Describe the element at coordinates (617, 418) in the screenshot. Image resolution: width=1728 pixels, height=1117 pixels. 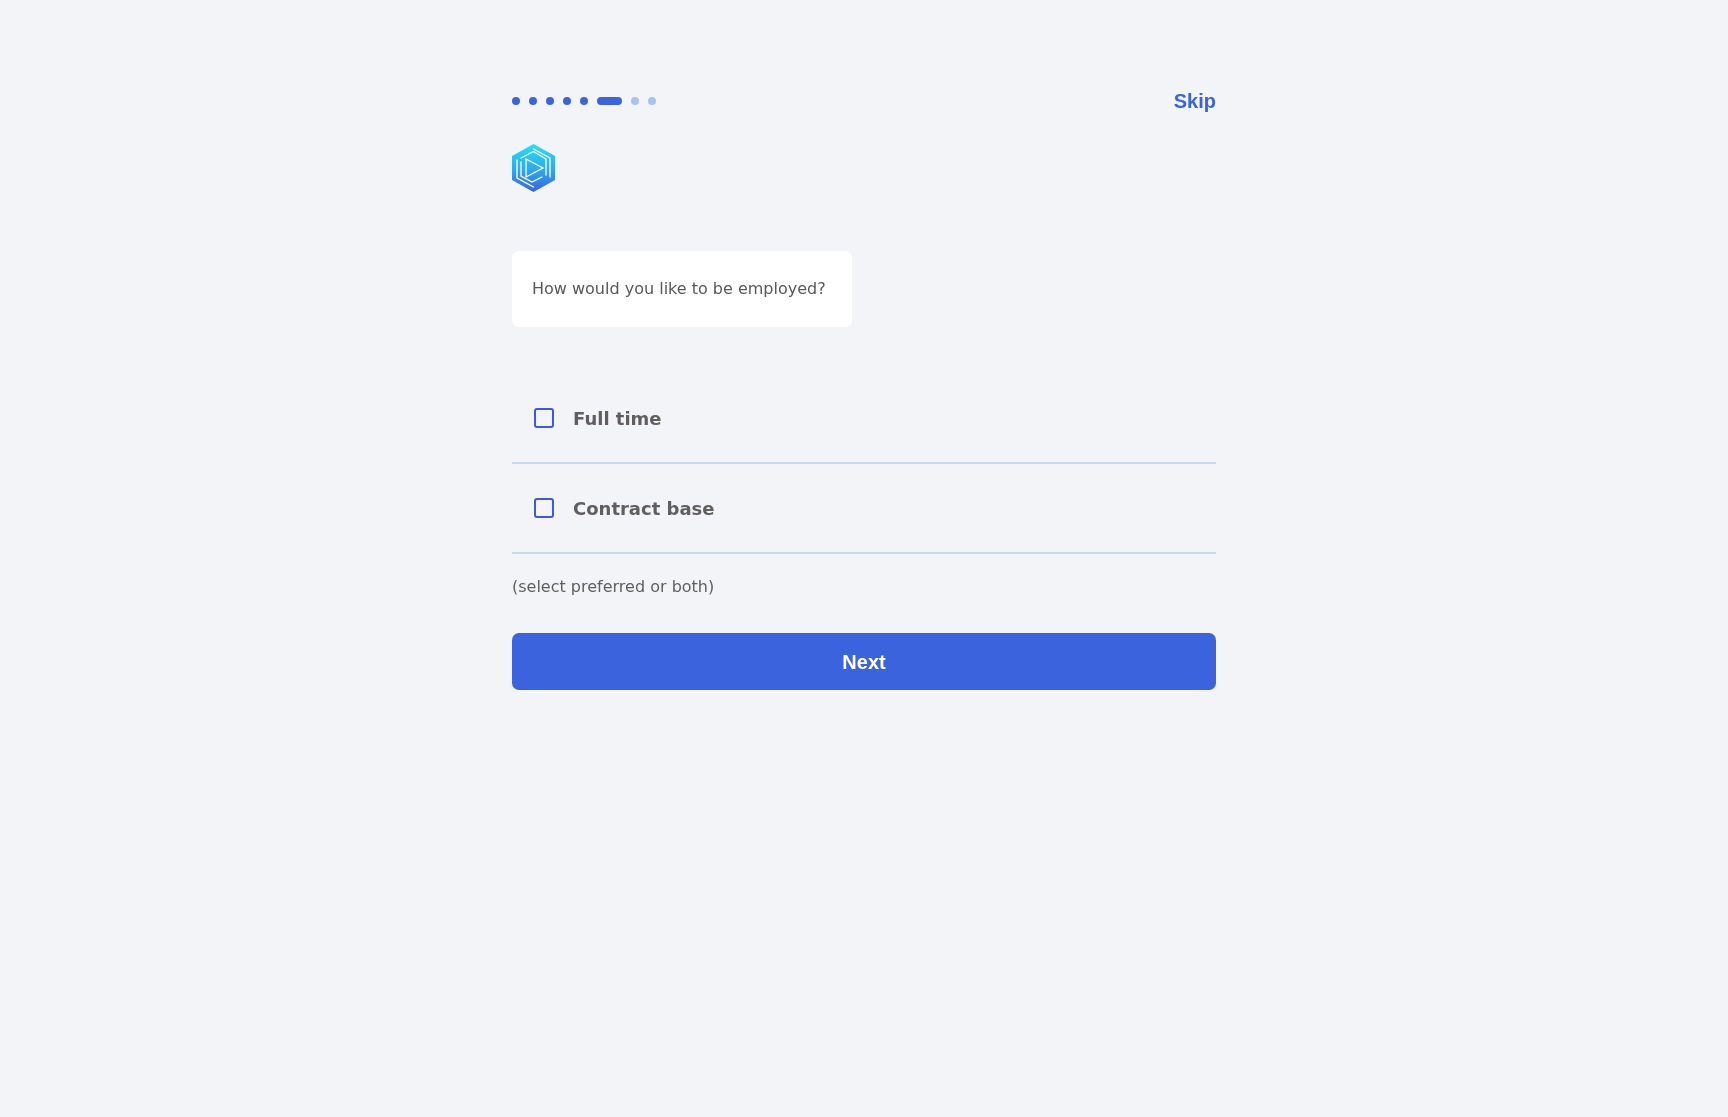
I see `option-label: Full time` at that location.